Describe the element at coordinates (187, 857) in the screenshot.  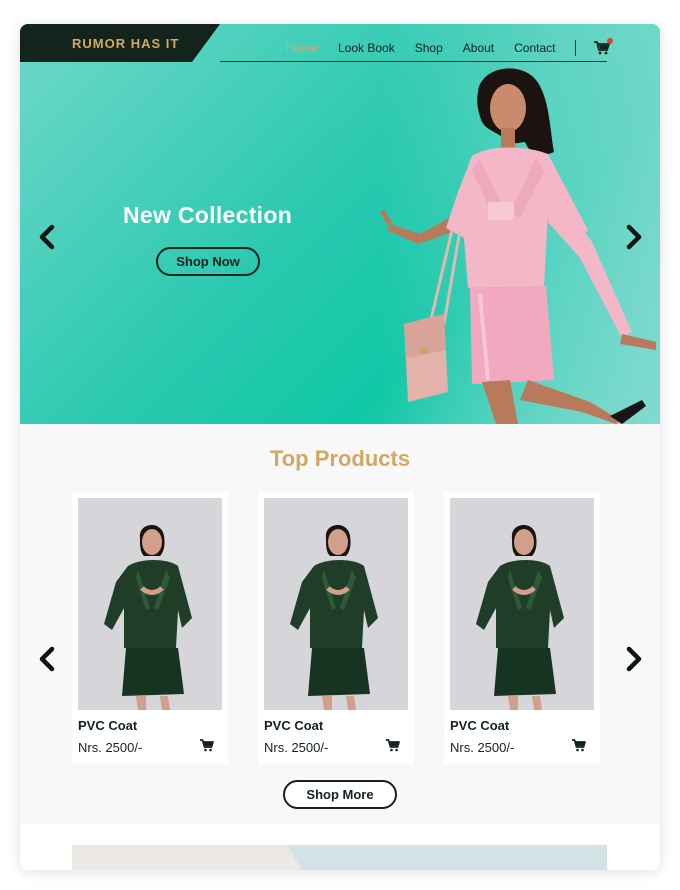
I see `banner-strip-left` at that location.